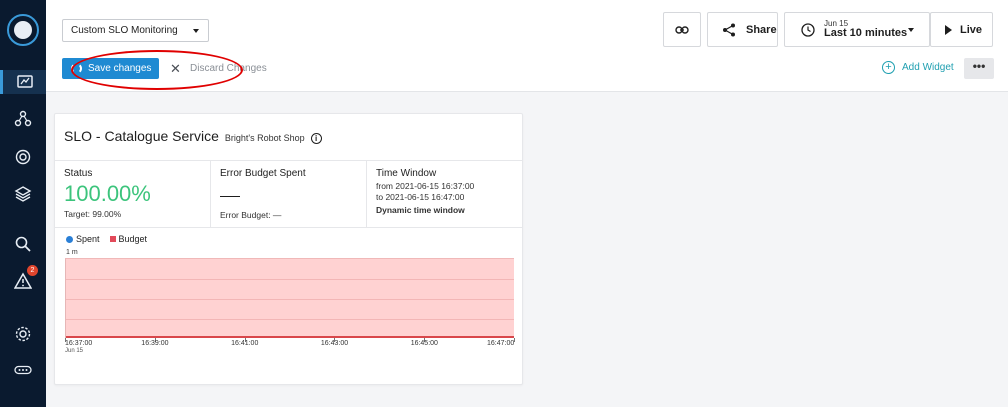  What do you see at coordinates (501, 343) in the screenshot?
I see `x-tick-label: 16:47:00` at bounding box center [501, 343].